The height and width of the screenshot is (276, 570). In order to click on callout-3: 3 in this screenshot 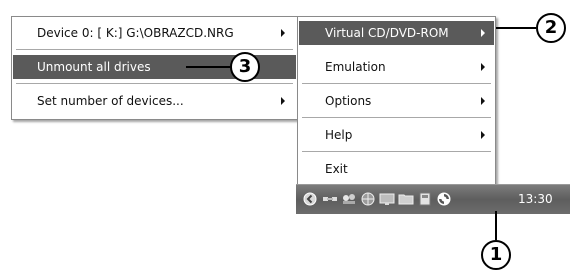, I will do `click(245, 67)`.